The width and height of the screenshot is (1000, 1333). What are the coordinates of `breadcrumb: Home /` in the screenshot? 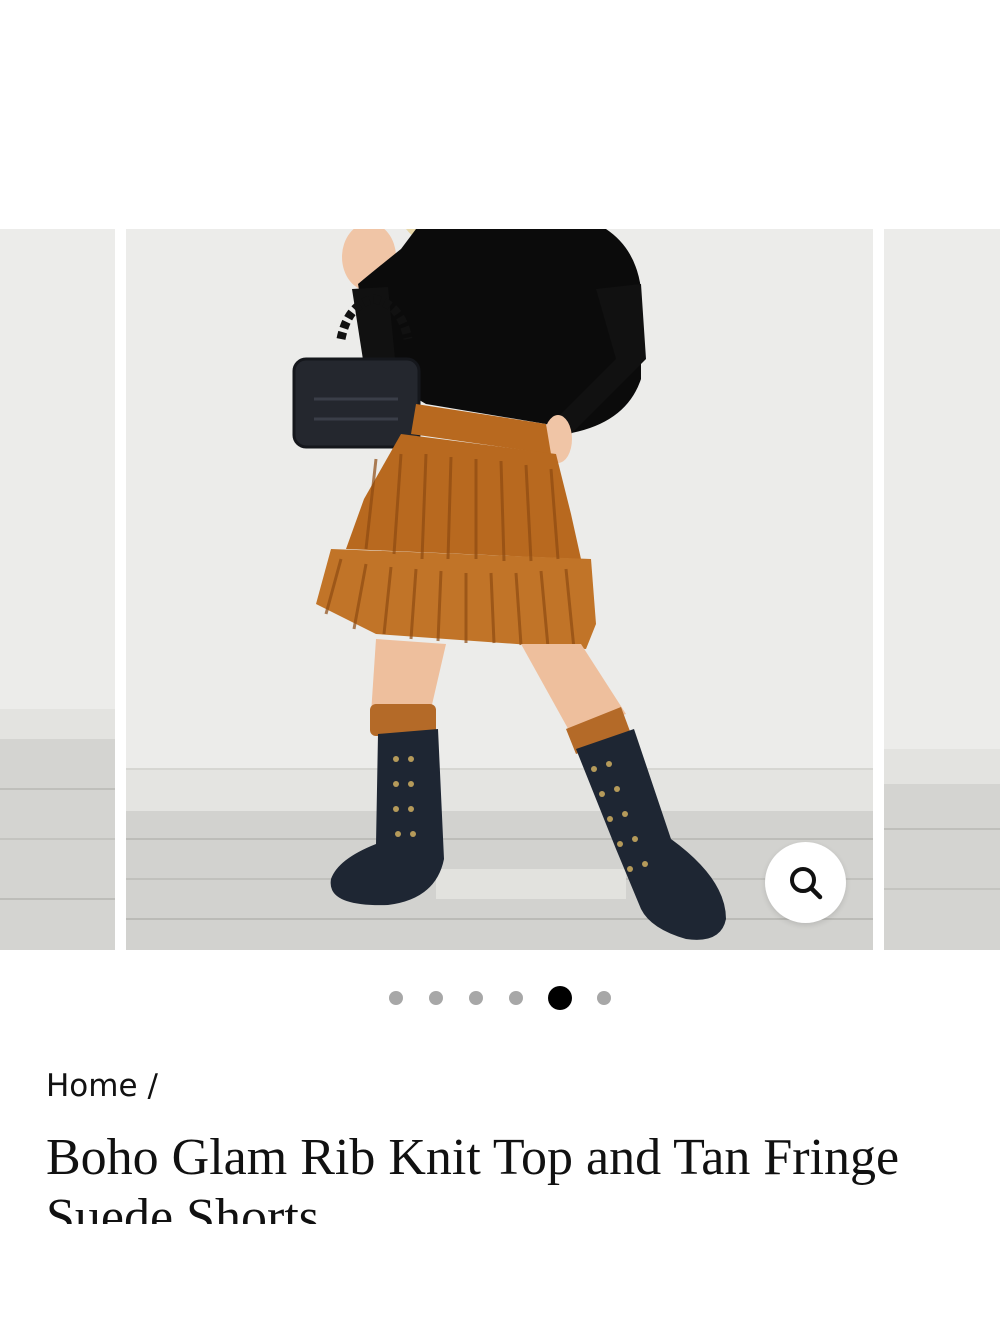 It's located at (102, 1086).